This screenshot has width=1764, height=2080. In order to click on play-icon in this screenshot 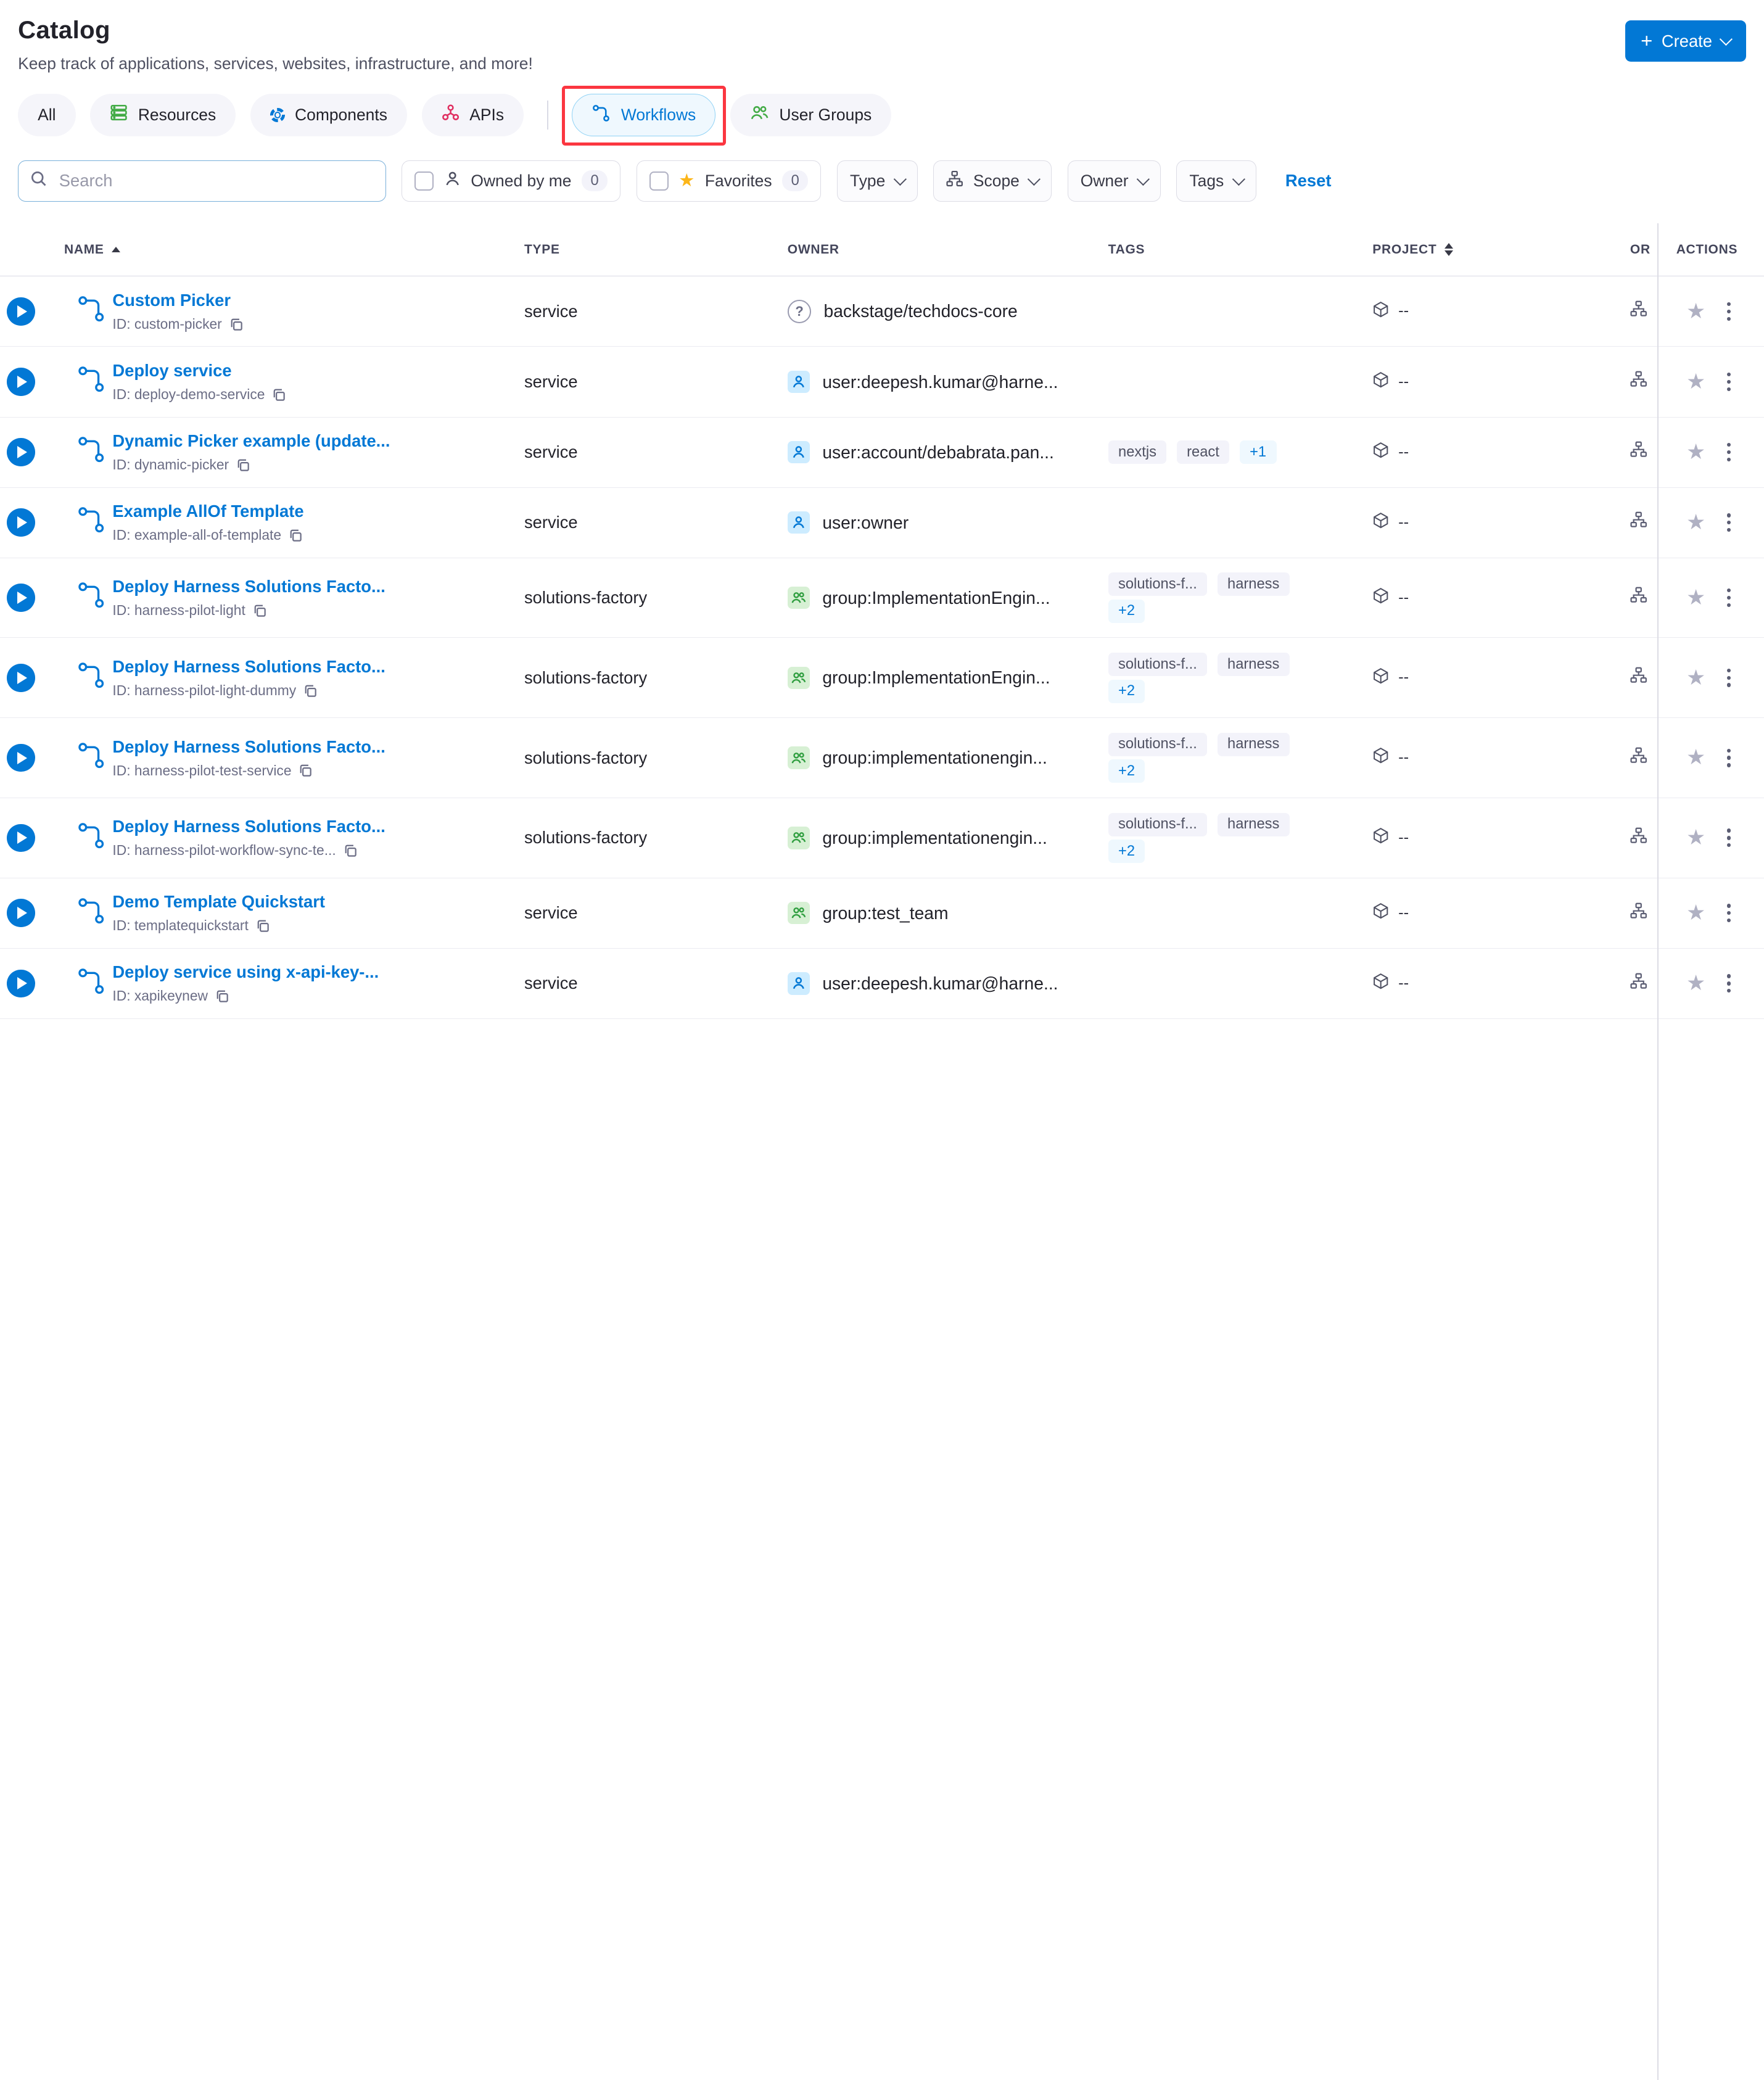, I will do `click(22, 522)`.